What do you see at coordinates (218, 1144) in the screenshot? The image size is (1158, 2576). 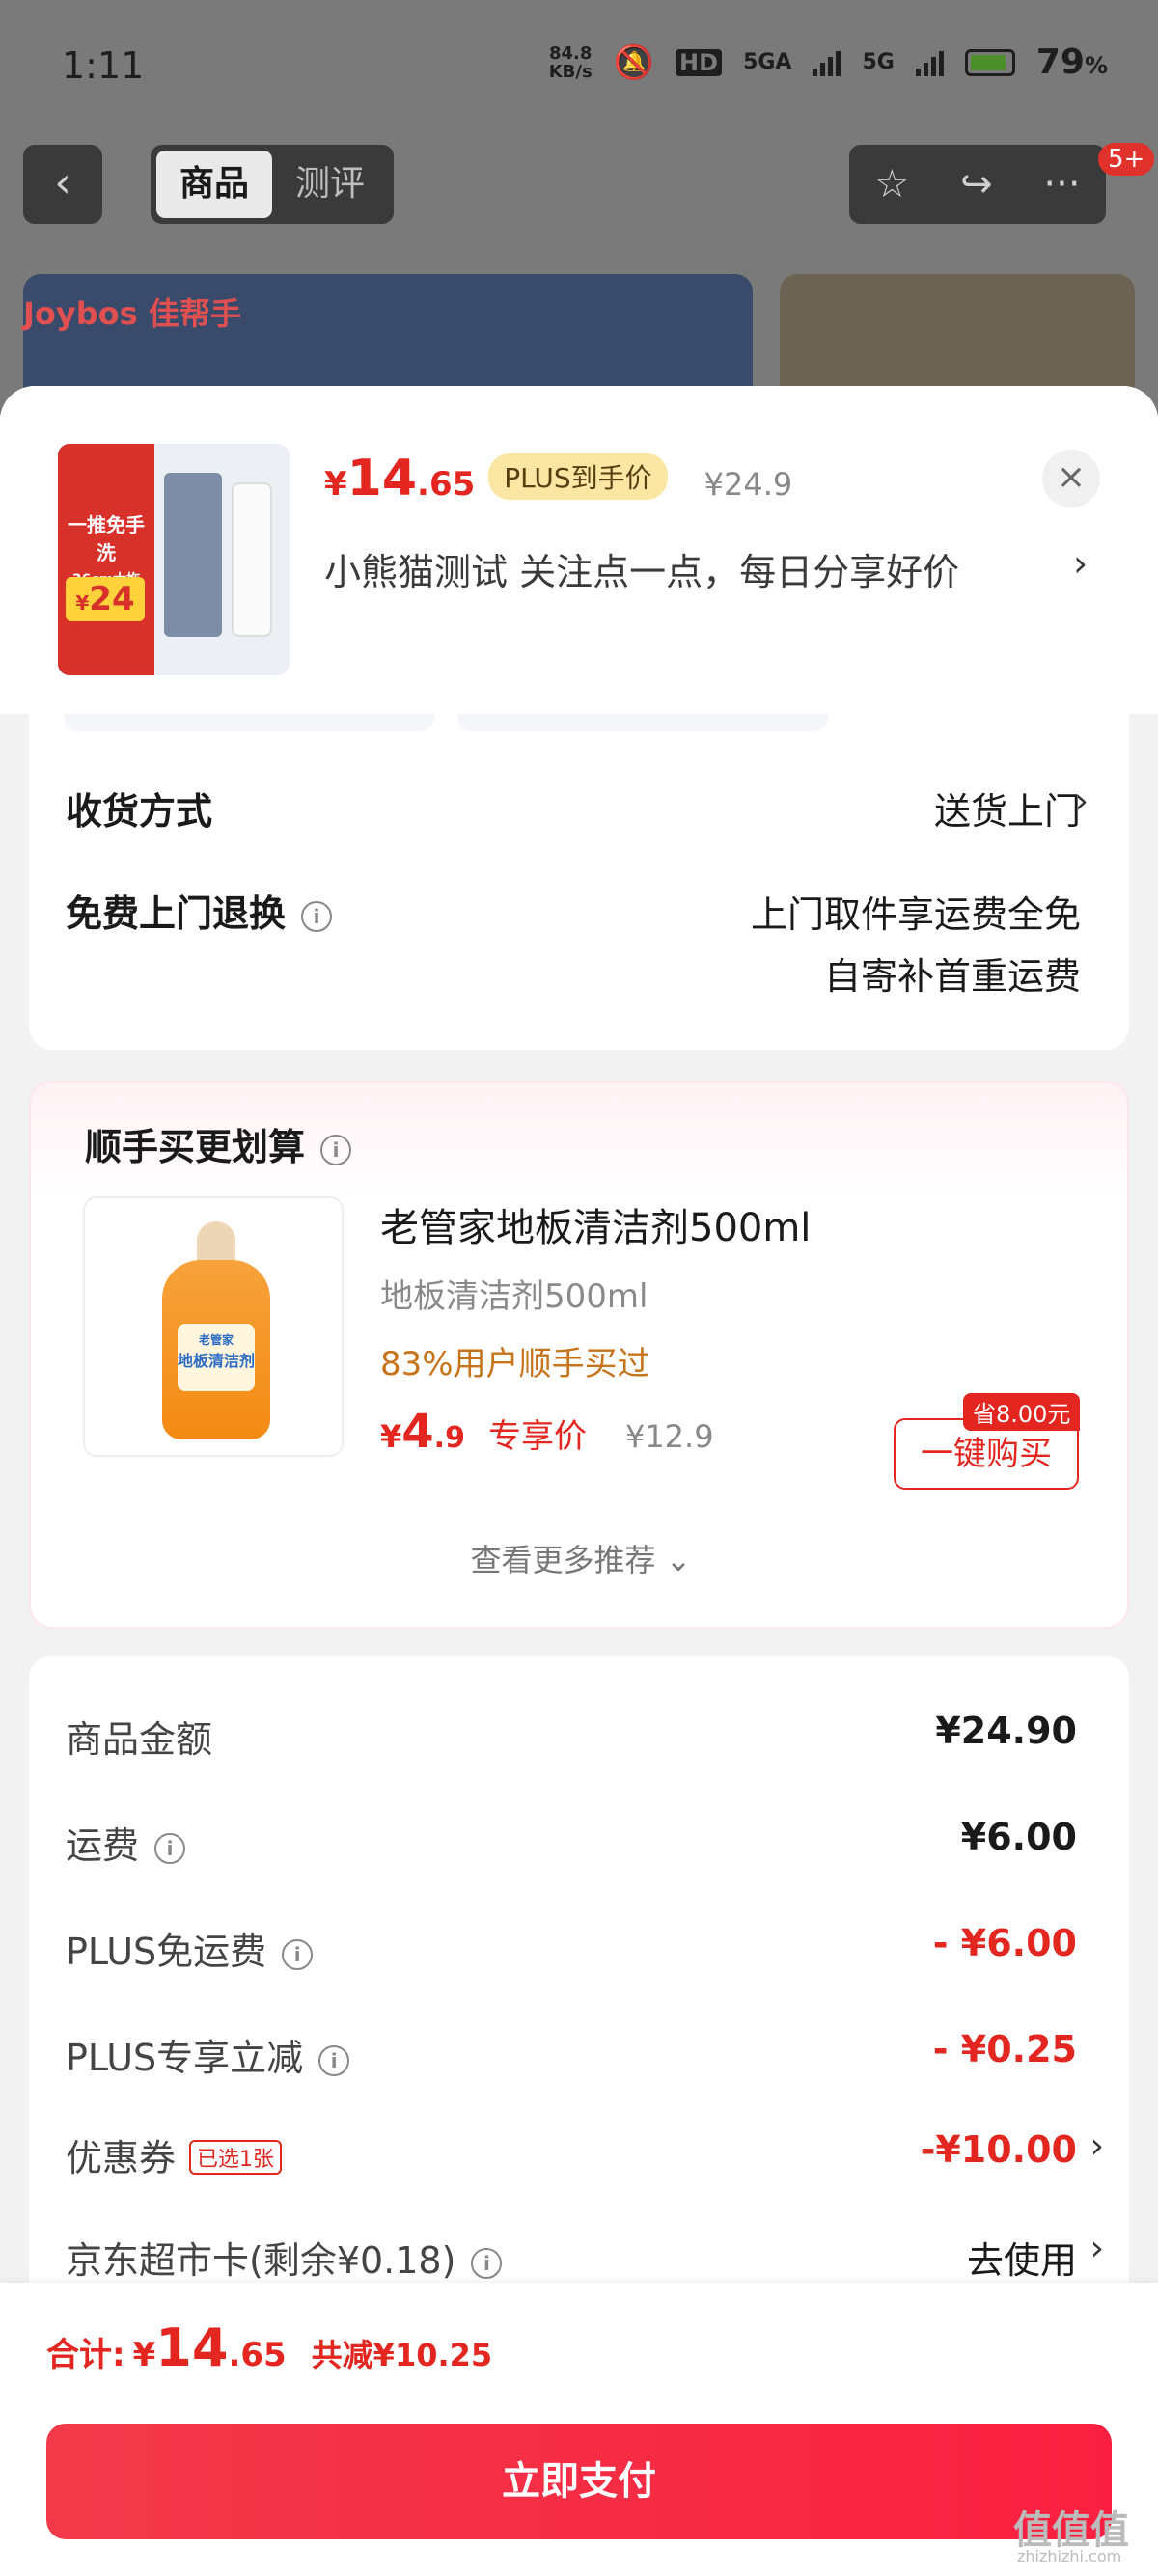 I see `recommend-title: 顺手买更划算 i` at bounding box center [218, 1144].